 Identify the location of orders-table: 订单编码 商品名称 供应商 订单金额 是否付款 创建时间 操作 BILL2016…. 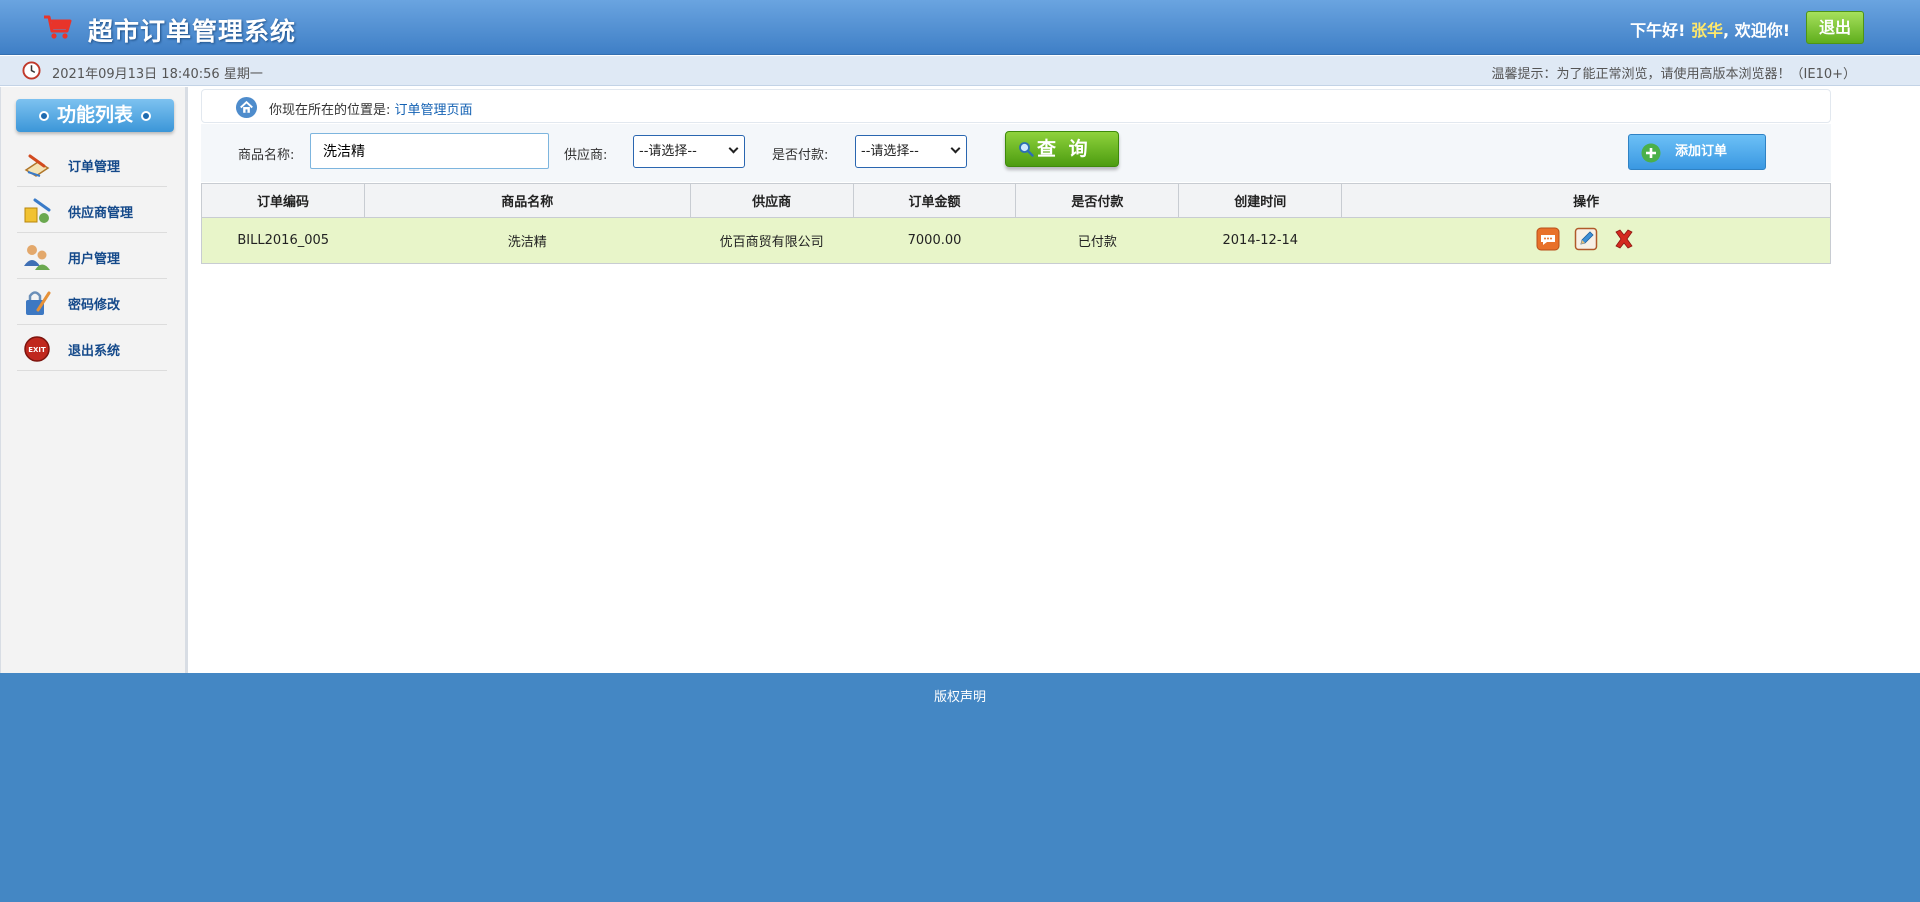
(1016, 223).